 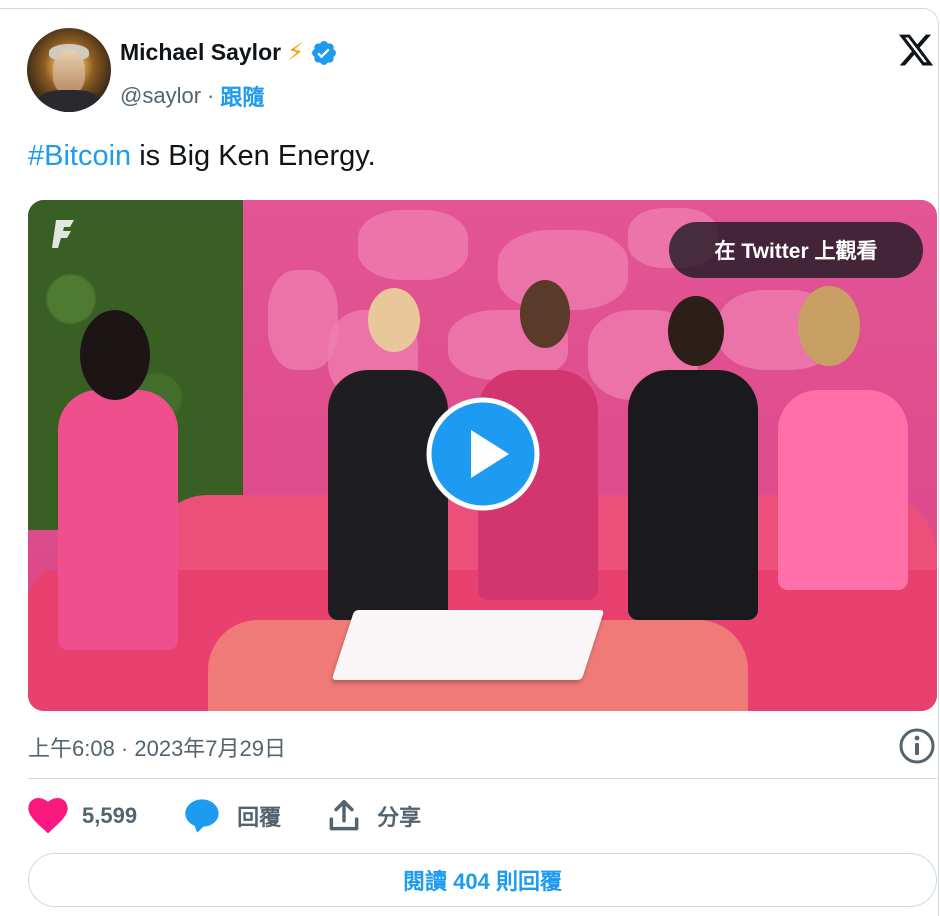 What do you see at coordinates (253, 156) in the screenshot?
I see `tweet-text-body: is Big Ken Energy.` at bounding box center [253, 156].